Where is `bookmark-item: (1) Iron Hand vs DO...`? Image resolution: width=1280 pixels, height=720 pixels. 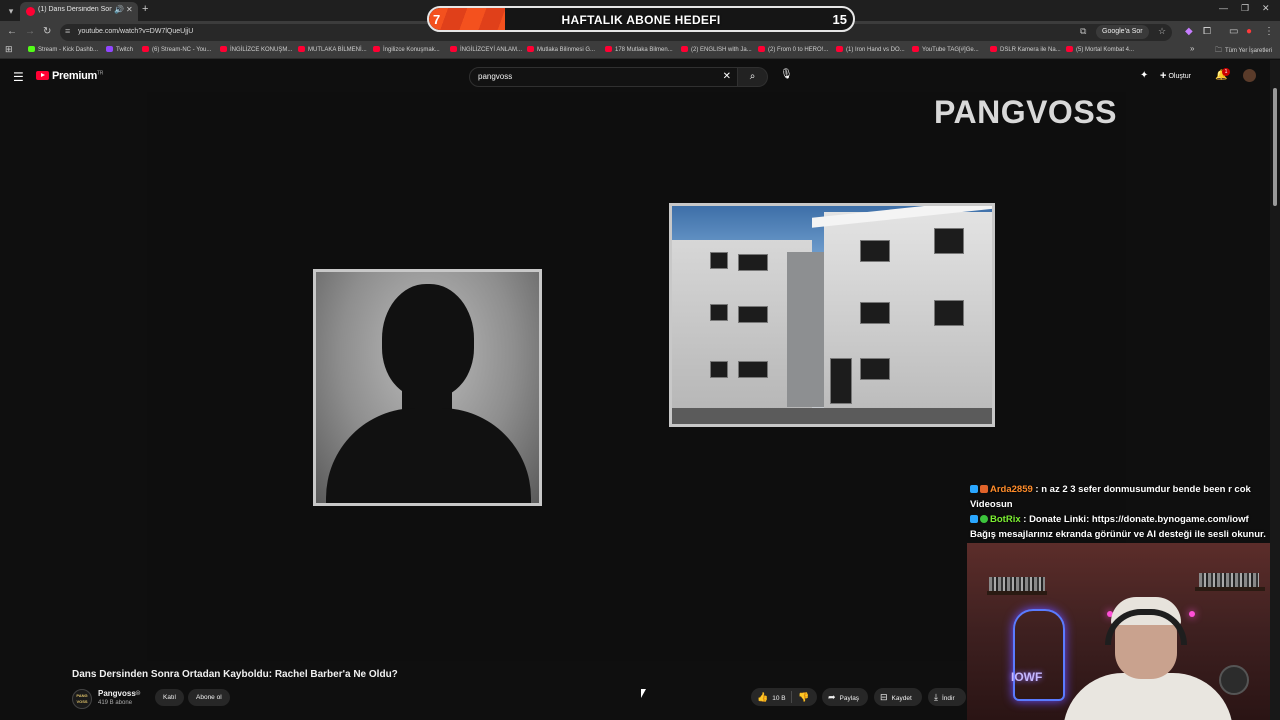 bookmark-item: (1) Iron Hand vs DO... is located at coordinates (870, 49).